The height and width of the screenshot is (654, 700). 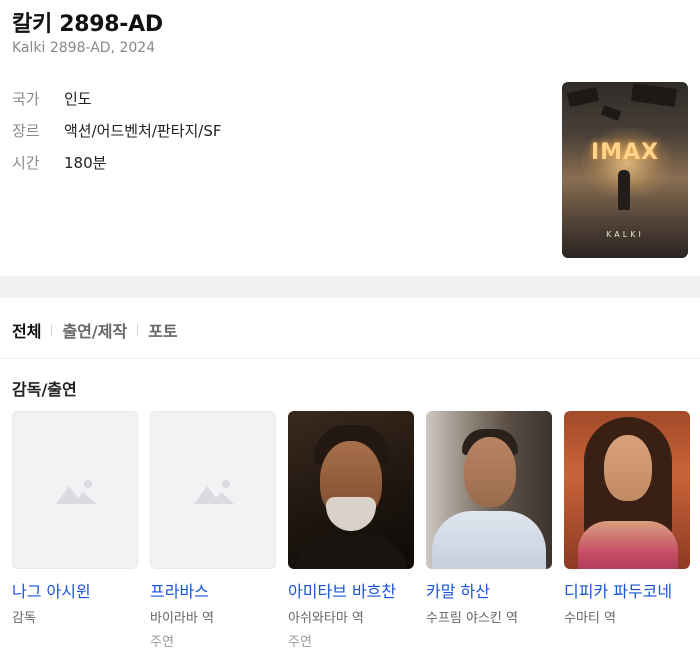 I want to click on poster-imax-logo: IMAX, so click(x=625, y=152).